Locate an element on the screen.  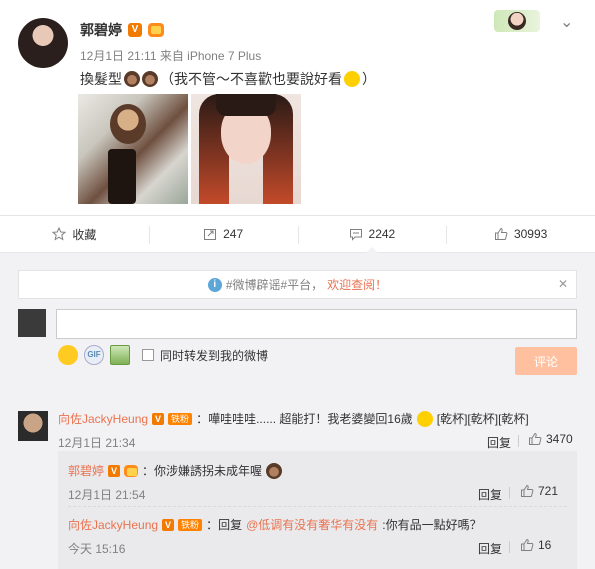
decoration-face is located at coordinates (517, 21).